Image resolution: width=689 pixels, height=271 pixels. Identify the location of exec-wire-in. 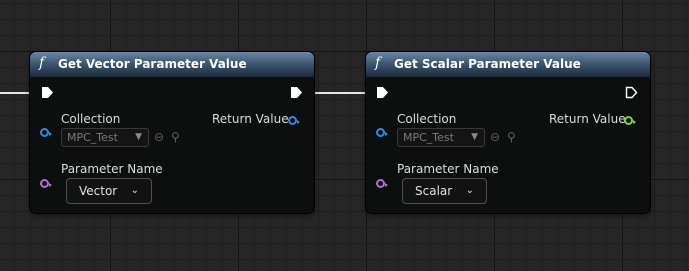
(17, 93).